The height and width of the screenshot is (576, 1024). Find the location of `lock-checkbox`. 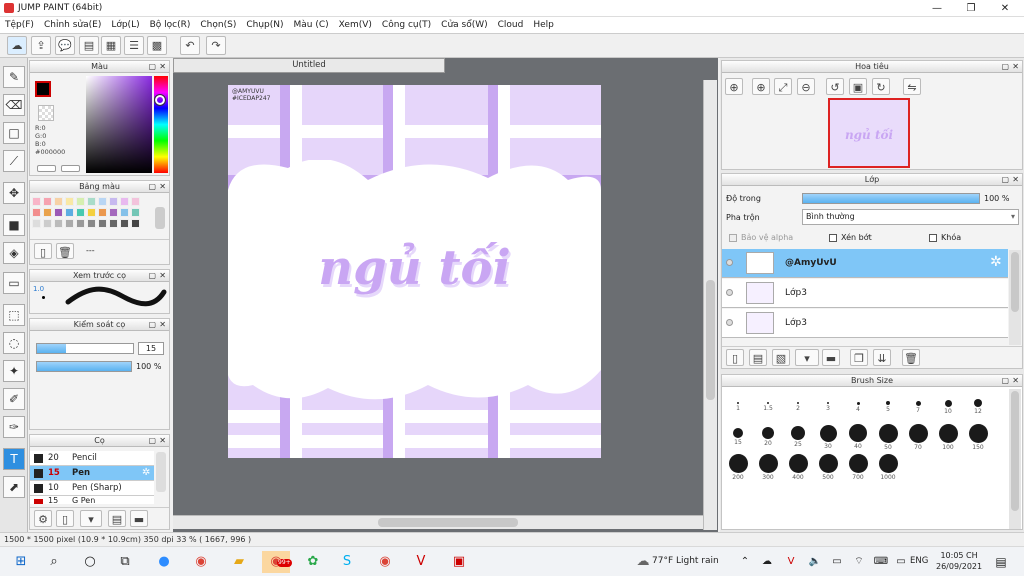

lock-checkbox is located at coordinates (933, 238).